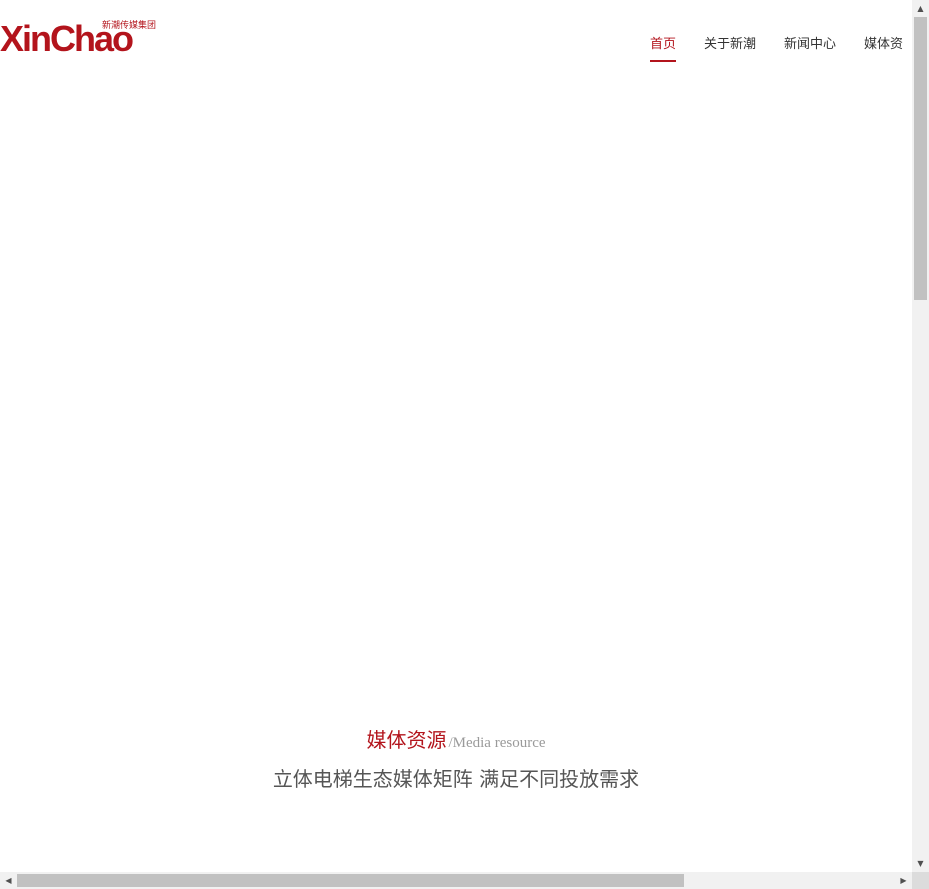  I want to click on section-title-en: /Media resource, so click(497, 743).